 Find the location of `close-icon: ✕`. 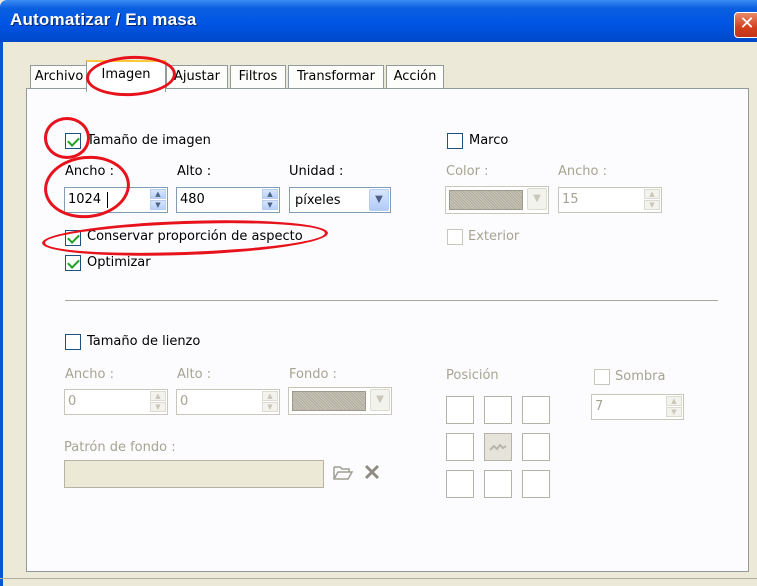

close-icon: ✕ is located at coordinates (747, 23).